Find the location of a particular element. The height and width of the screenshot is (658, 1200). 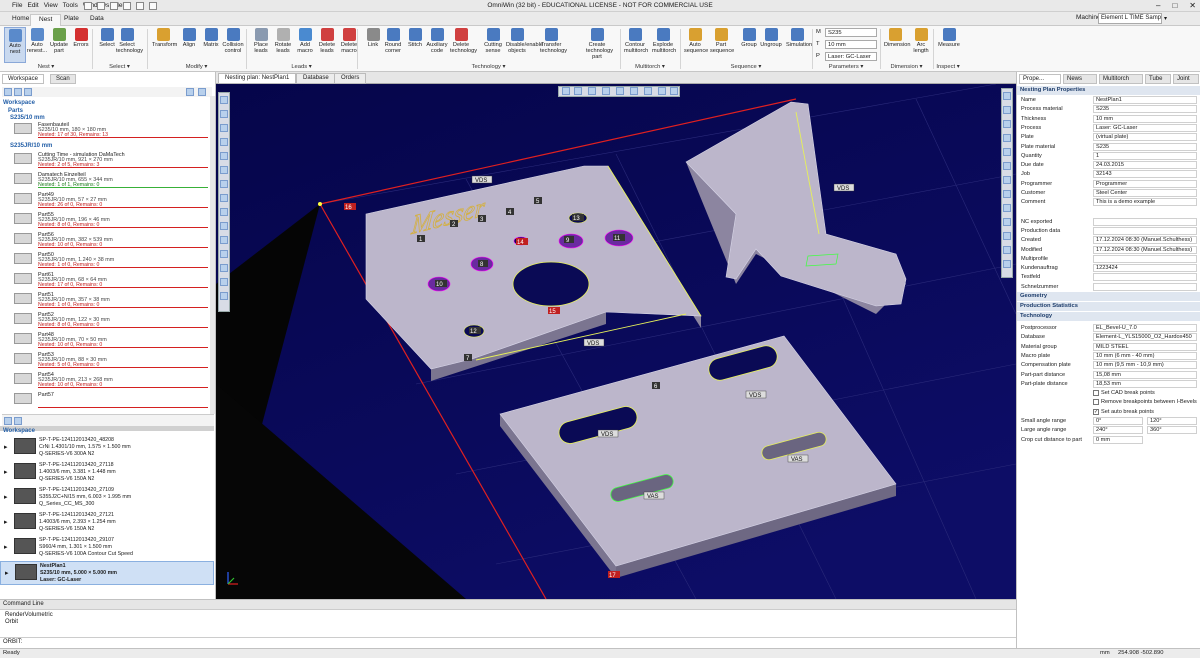

text-tool-icon is located at coordinates (224, 226).